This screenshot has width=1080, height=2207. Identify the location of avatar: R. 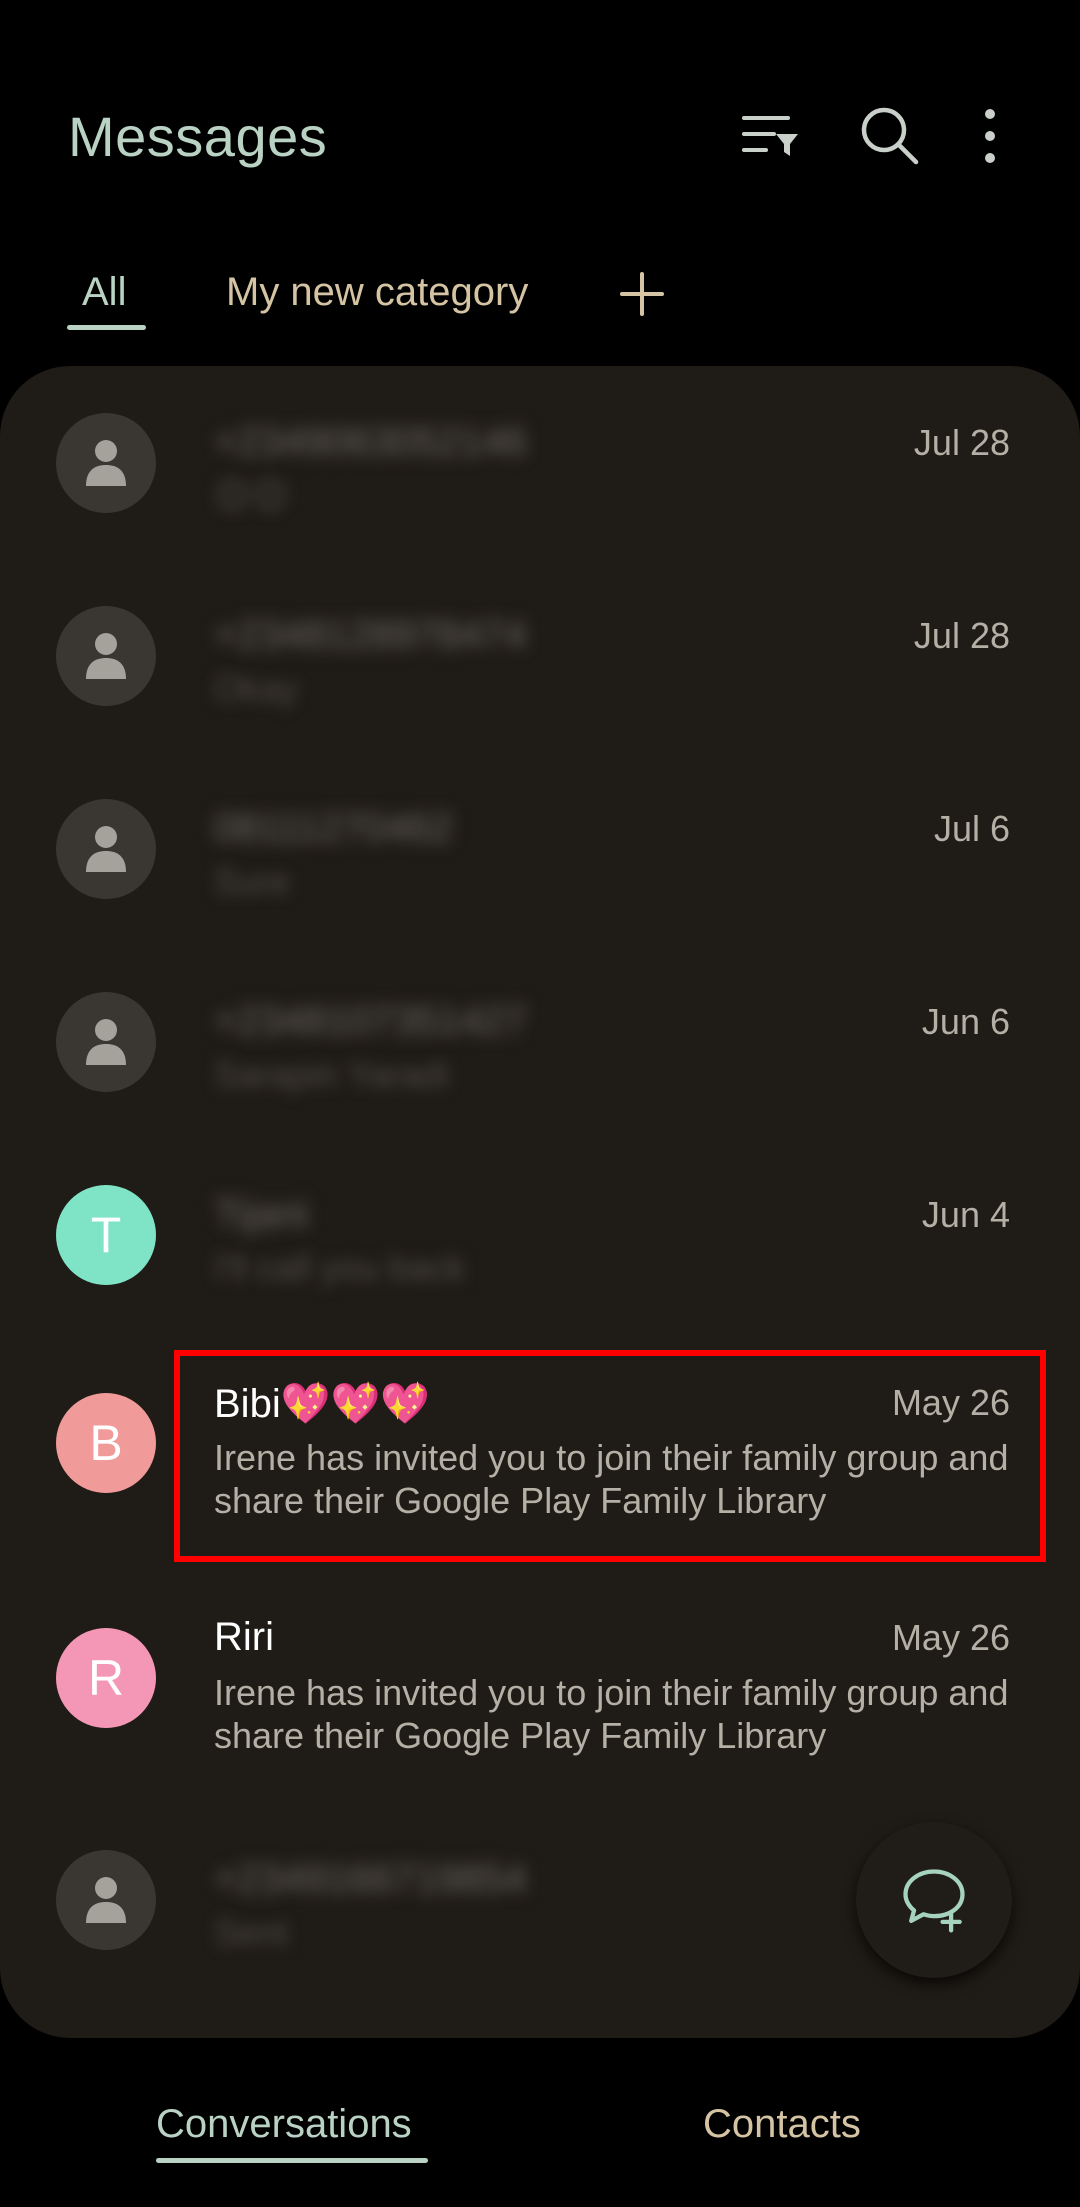
(106, 1678).